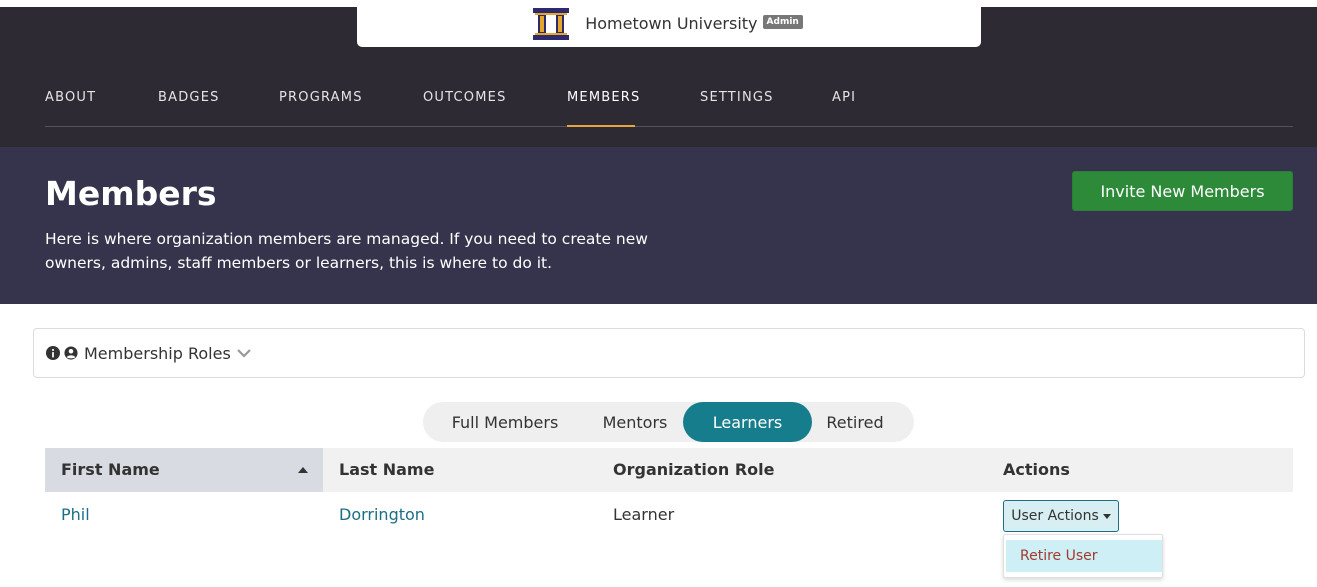 This screenshot has height=587, width=1317. I want to click on organization-card: Hometown University Admin, so click(669, 23).